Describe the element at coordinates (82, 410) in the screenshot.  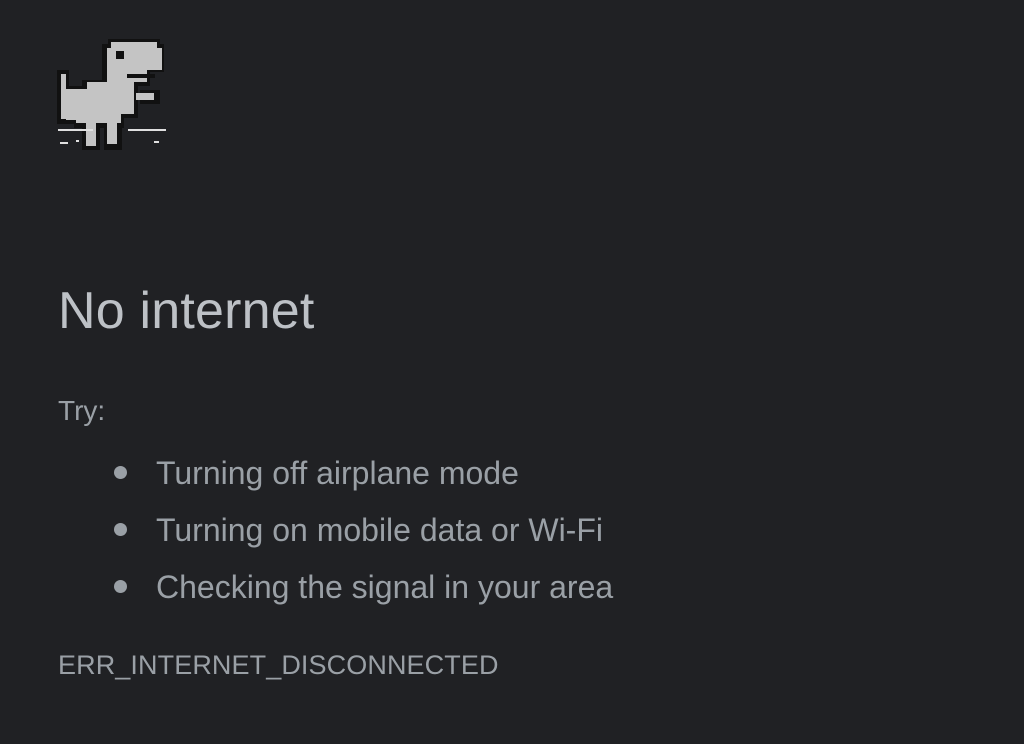
I see `suggestions-heading: Try:` at that location.